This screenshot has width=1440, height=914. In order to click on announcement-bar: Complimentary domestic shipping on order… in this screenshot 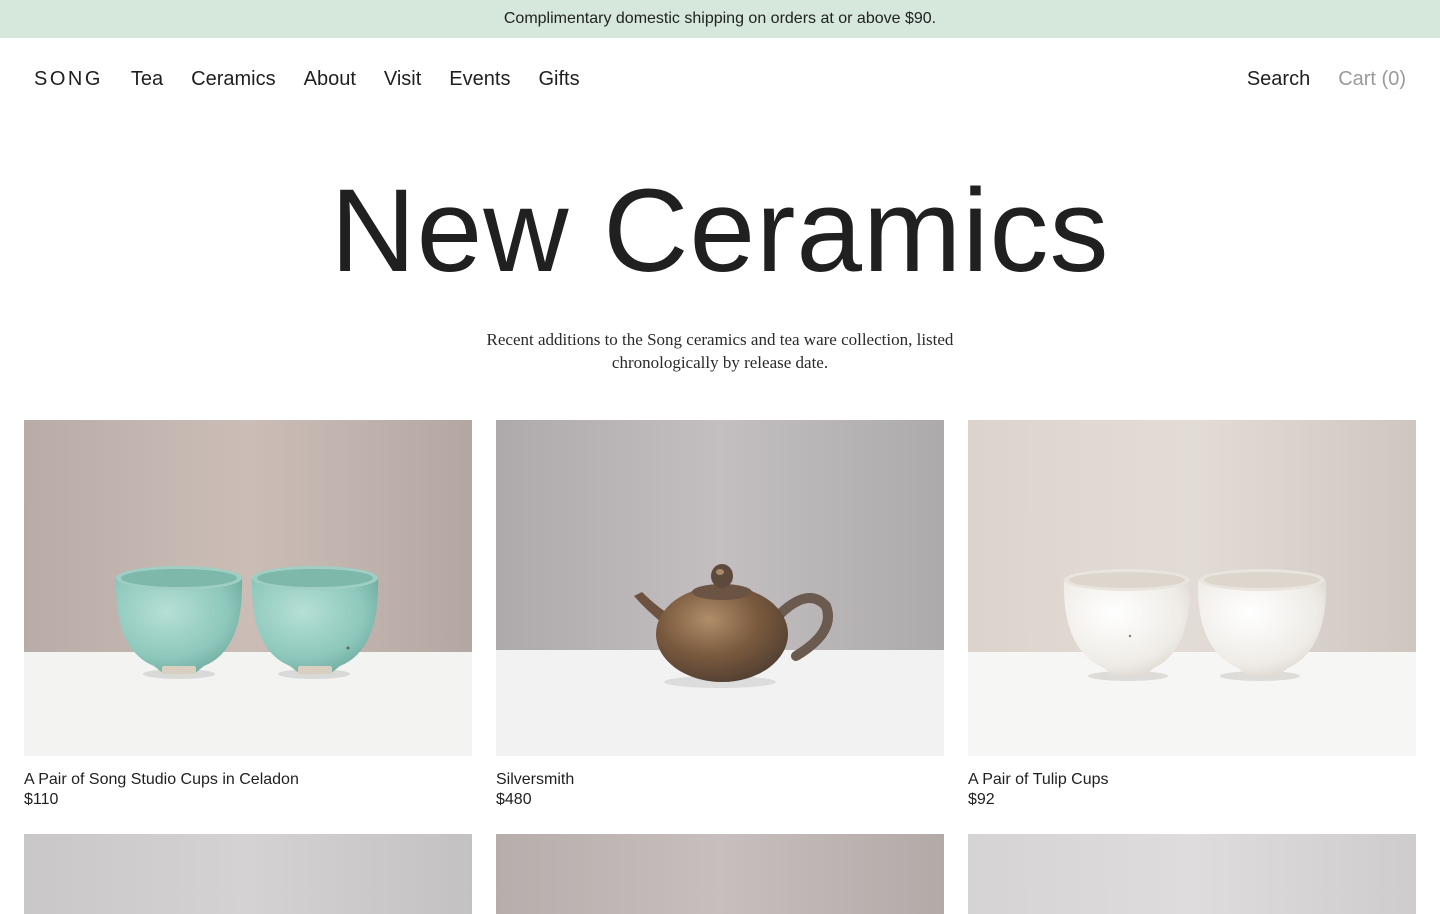, I will do `click(720, 19)`.